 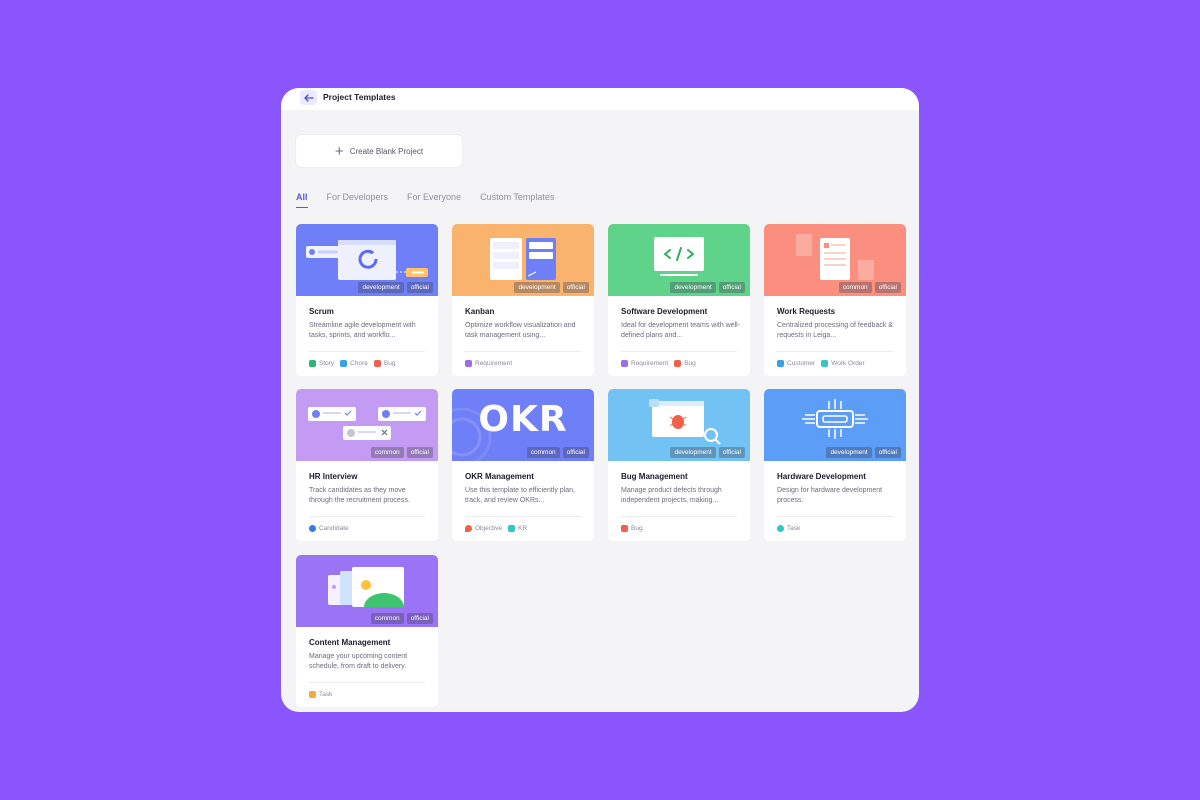 What do you see at coordinates (523, 528) in the screenshot?
I see `tag-label: KR` at bounding box center [523, 528].